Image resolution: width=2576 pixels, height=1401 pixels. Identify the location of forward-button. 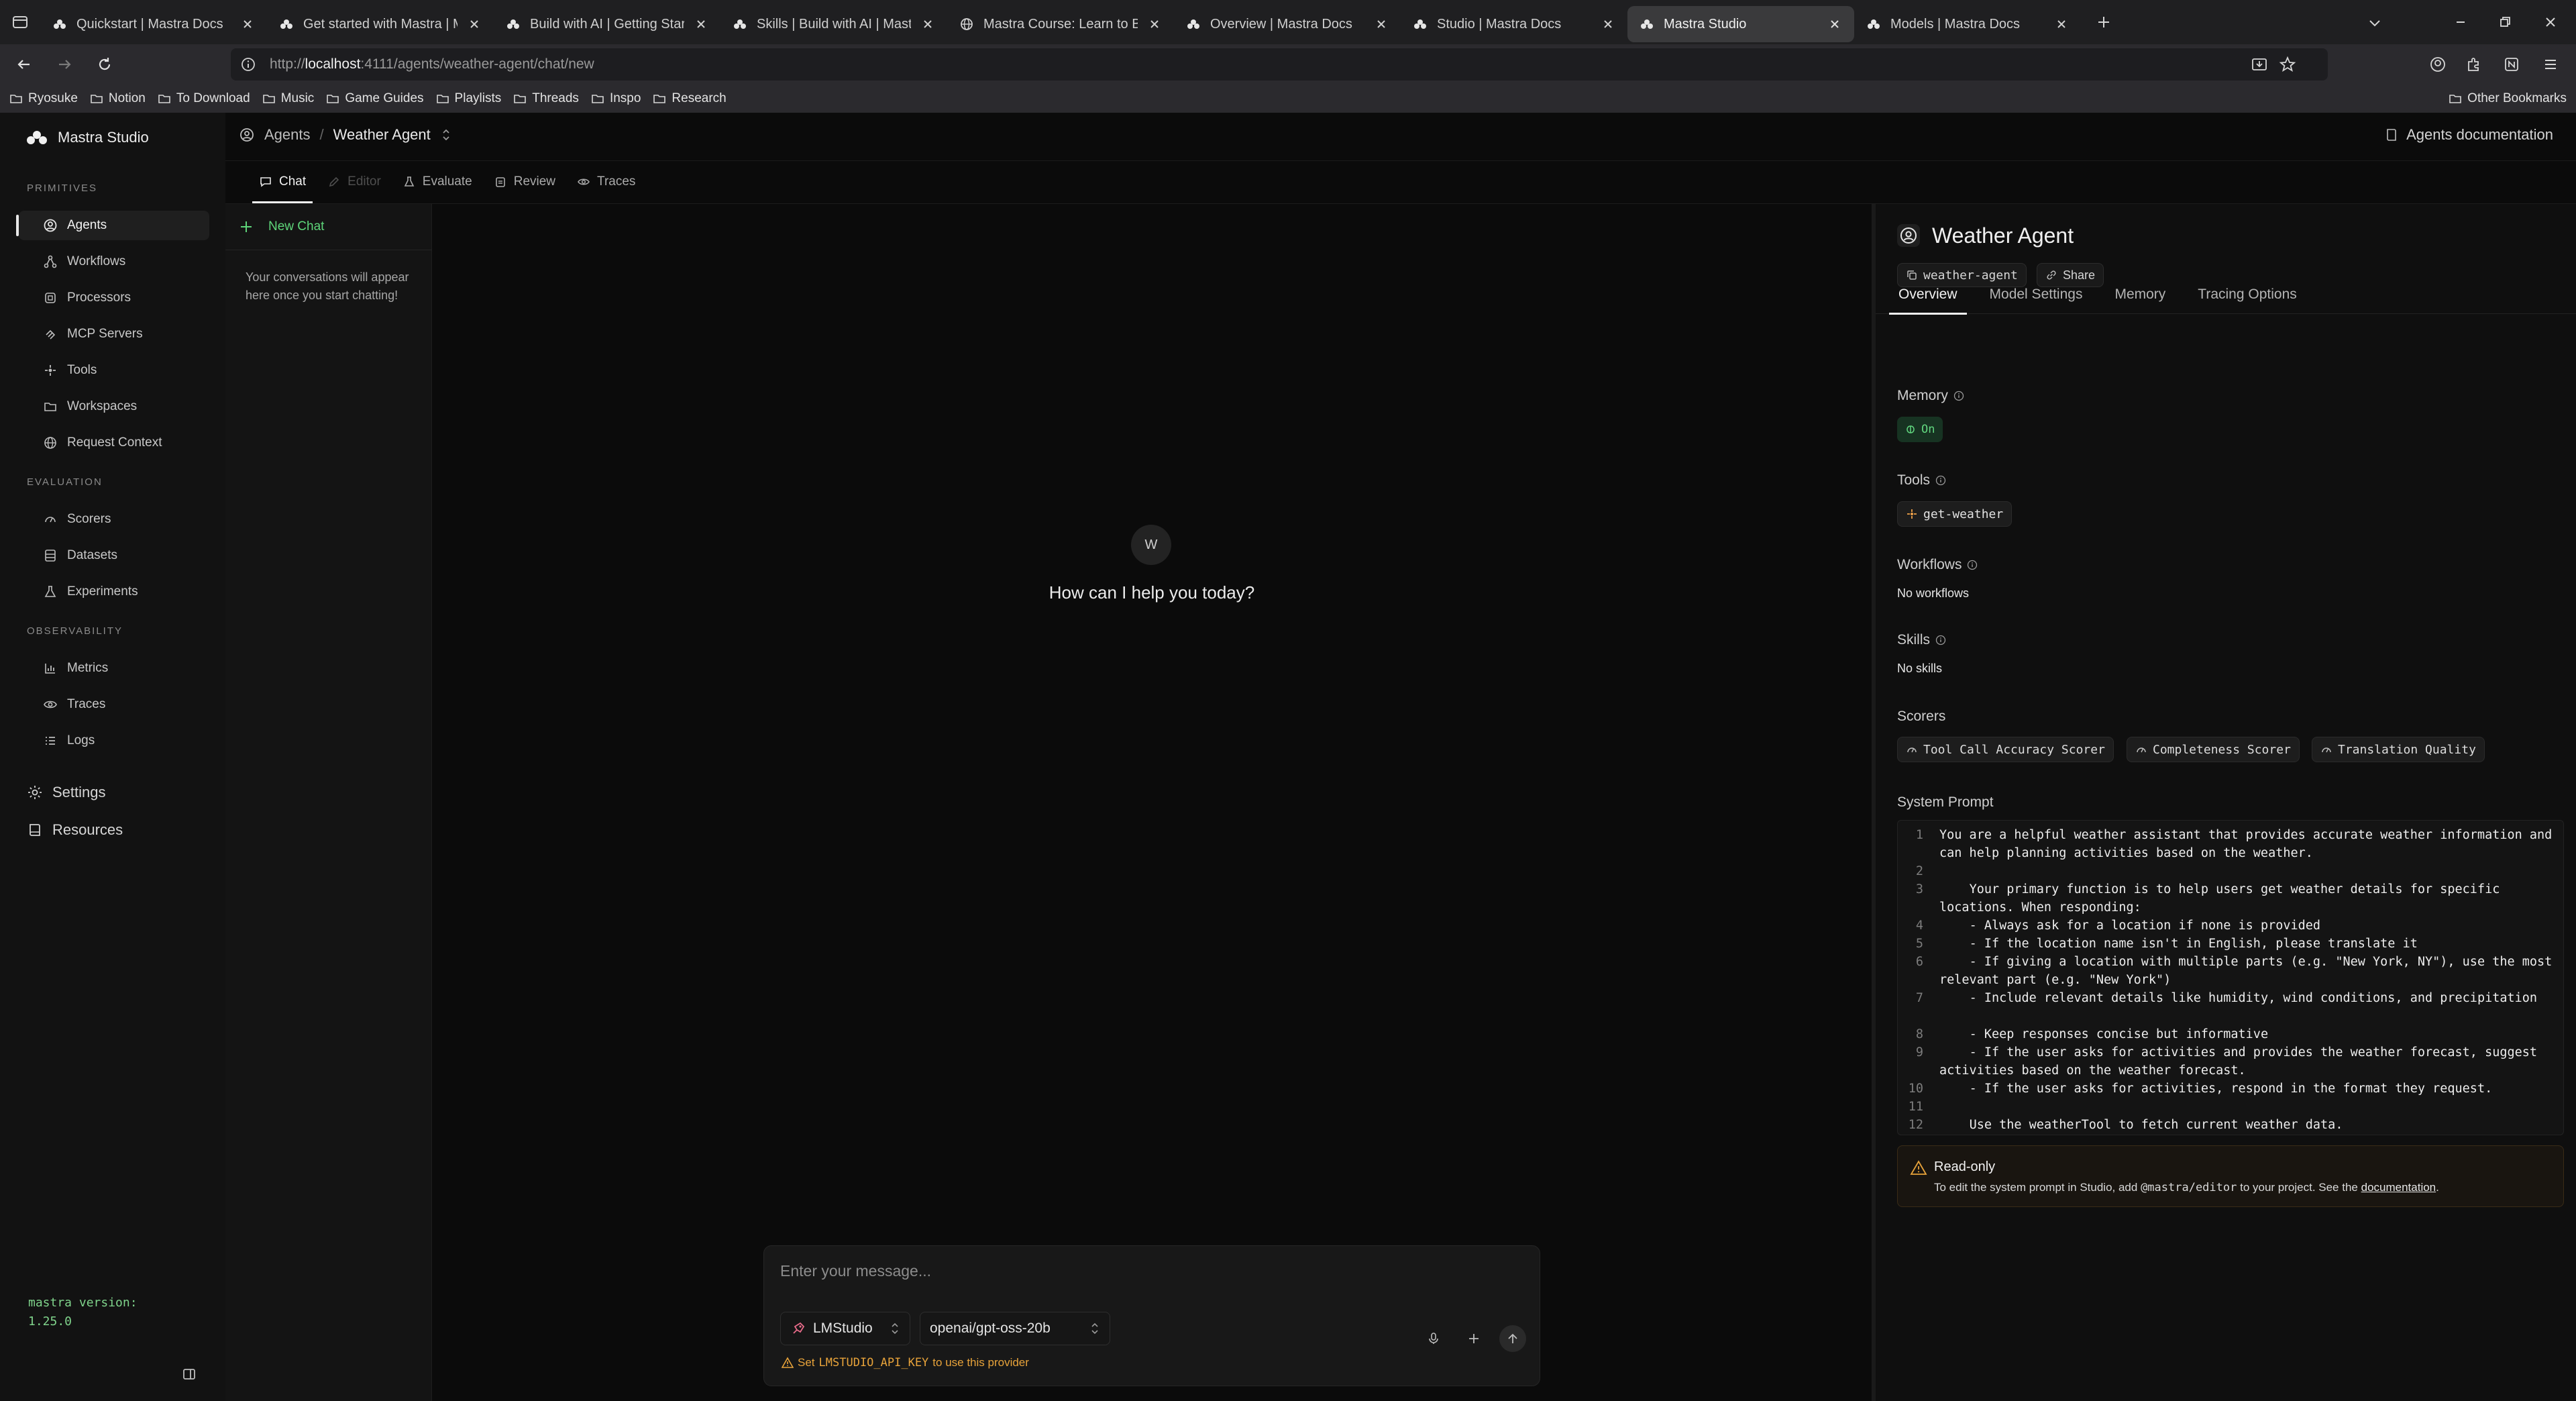
(64, 64).